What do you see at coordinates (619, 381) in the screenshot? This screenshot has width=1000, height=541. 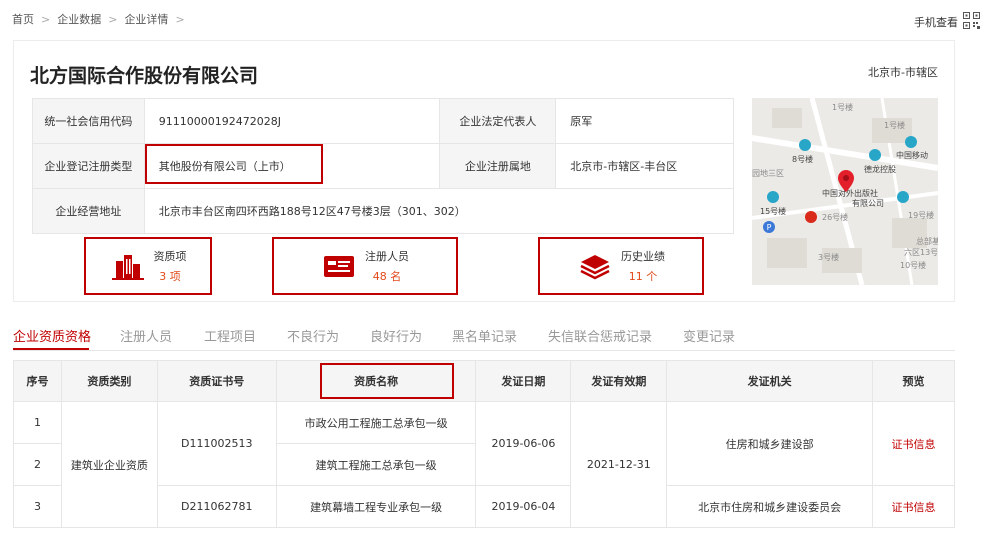 I see `column-header: 发证有效期` at bounding box center [619, 381].